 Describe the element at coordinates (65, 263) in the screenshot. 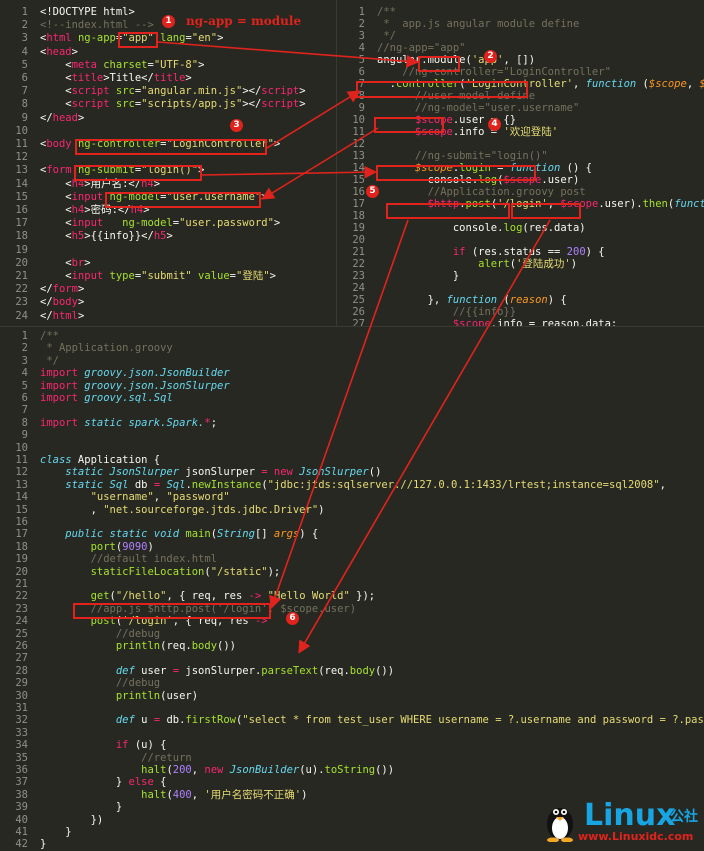

I see `code-line: <br>` at that location.